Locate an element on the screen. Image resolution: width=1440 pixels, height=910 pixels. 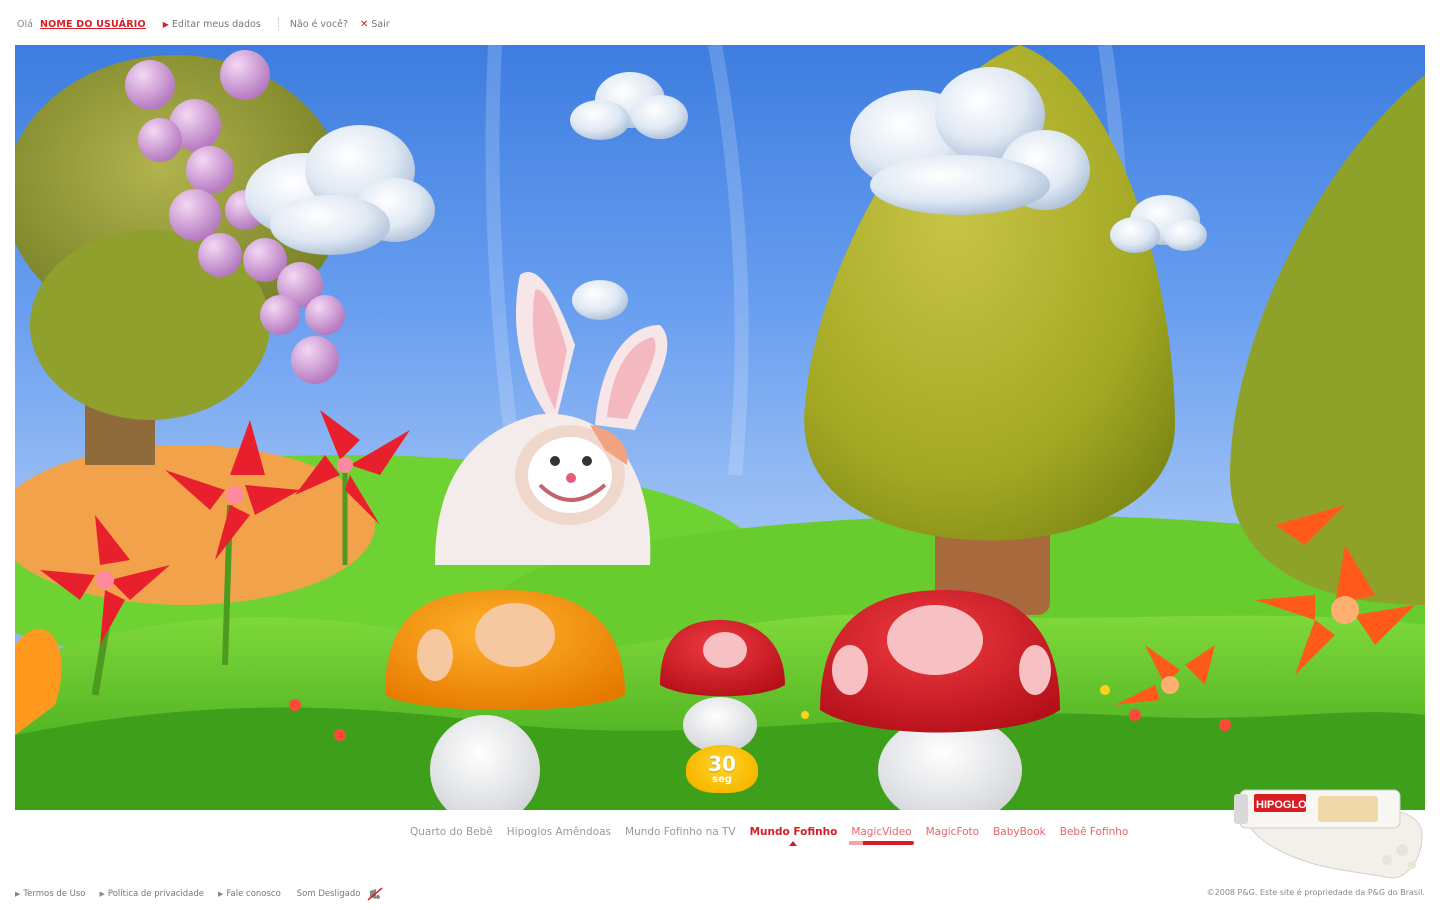
product-tube-image: HIPOGLOS is located at coordinates (1328, 834).